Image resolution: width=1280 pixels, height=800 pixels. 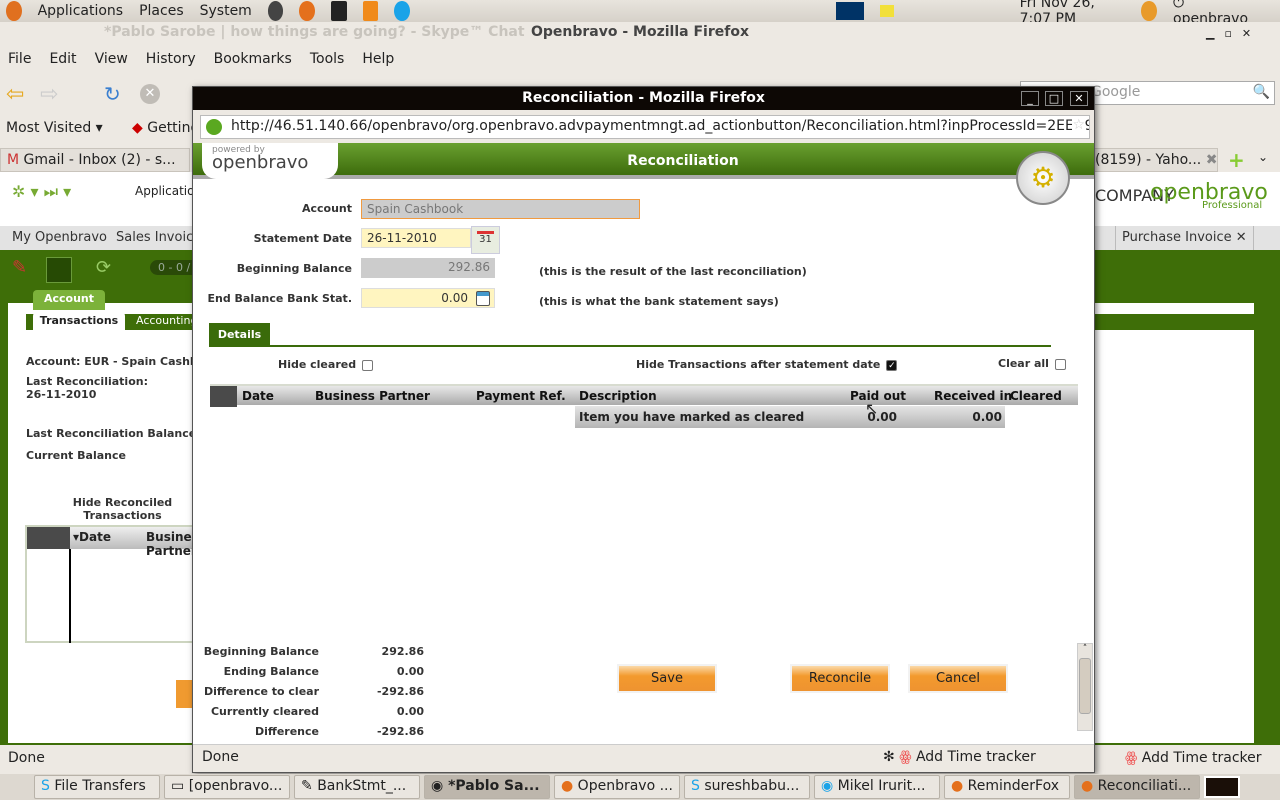 What do you see at coordinates (1007, 787) in the screenshot?
I see `task-reminderfox: ● ReminderFox` at bounding box center [1007, 787].